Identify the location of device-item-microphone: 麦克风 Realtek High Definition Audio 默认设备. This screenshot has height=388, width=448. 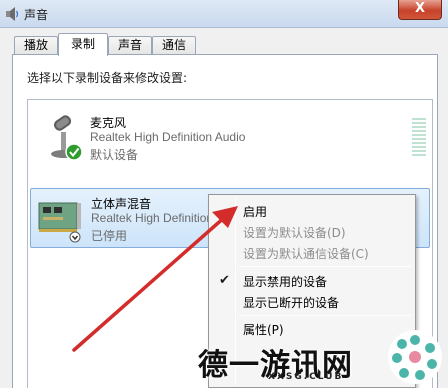
(230, 136).